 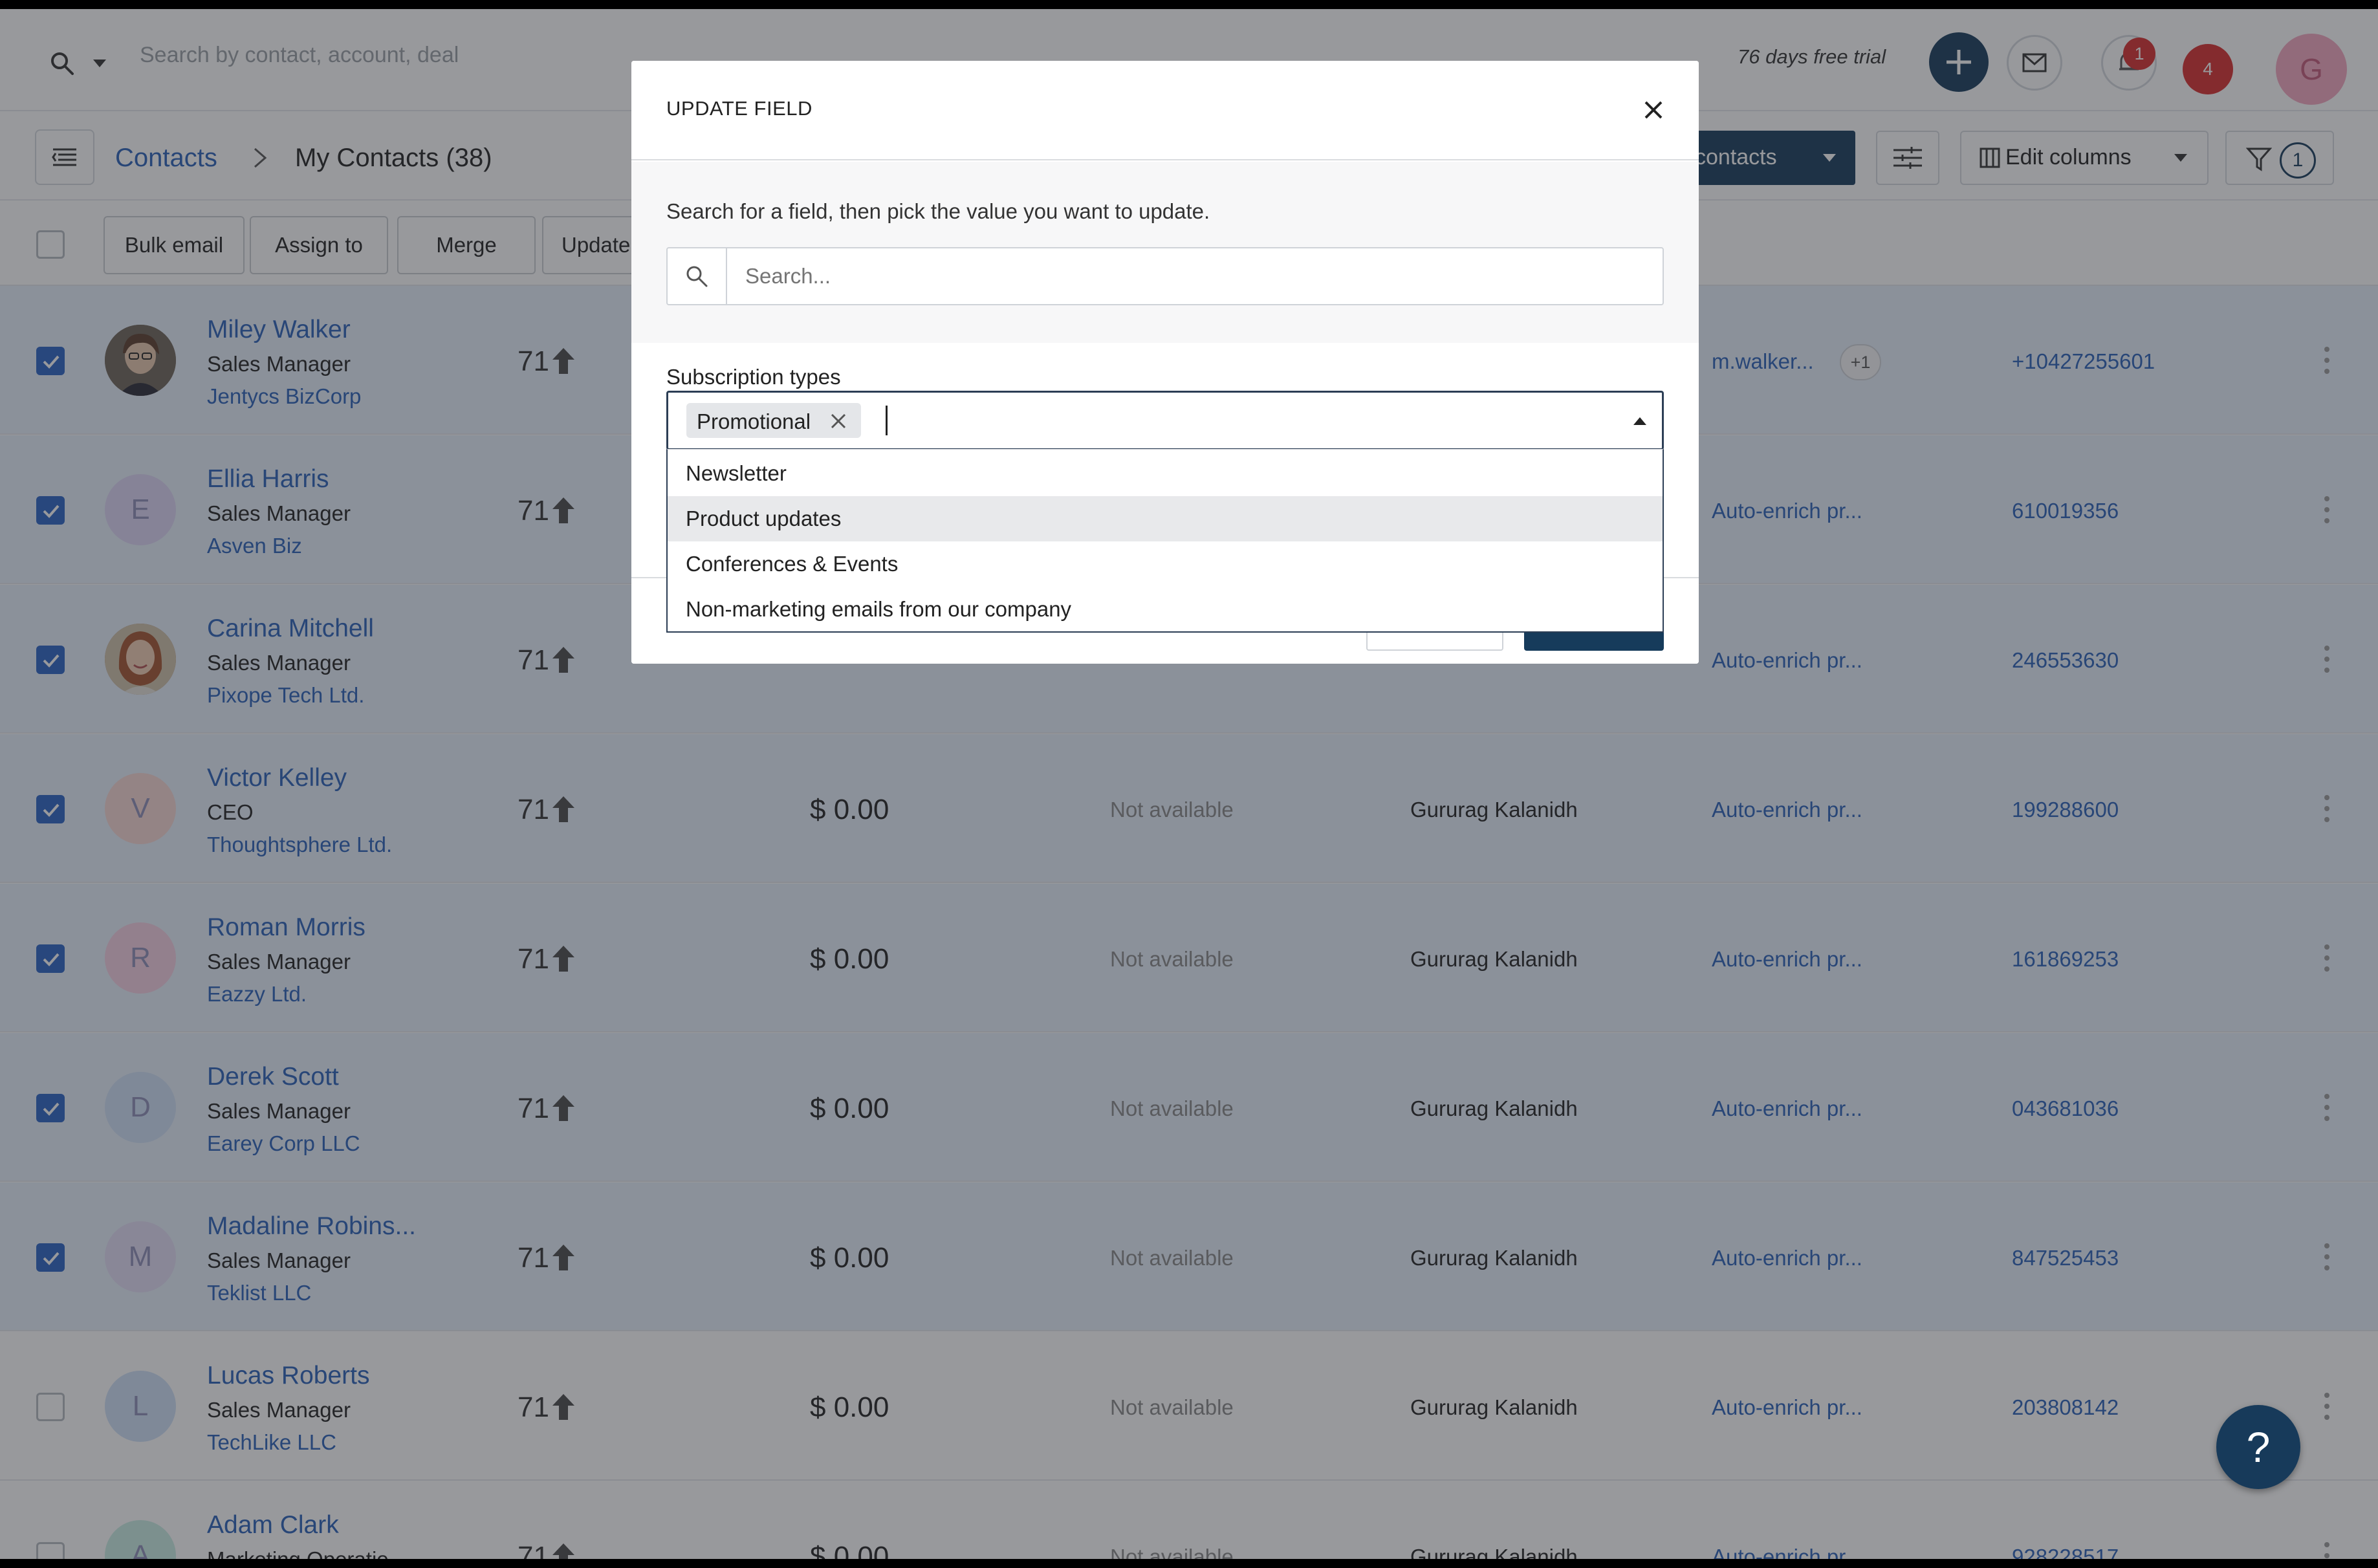 I want to click on help-button: ?, so click(x=2258, y=1447).